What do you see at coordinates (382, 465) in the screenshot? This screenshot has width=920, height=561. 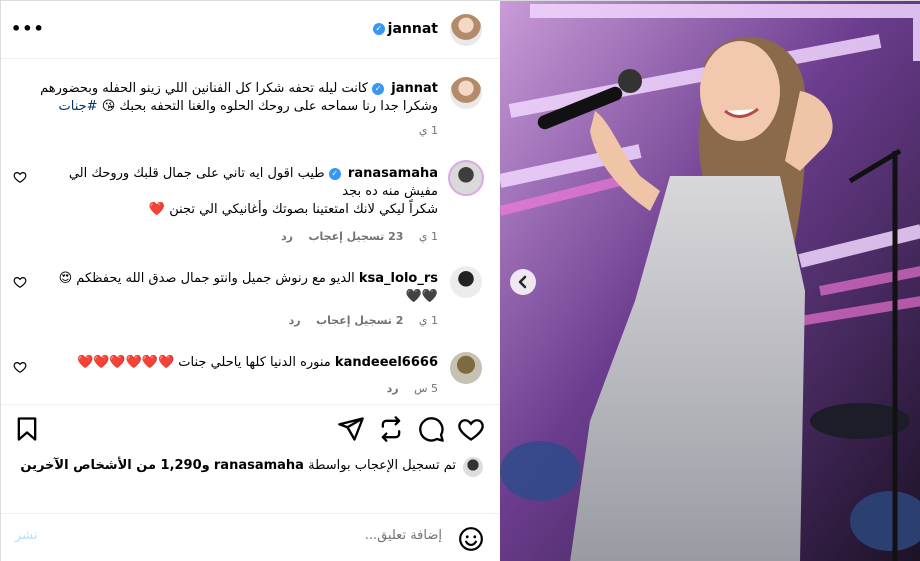 I see `likes-prefix: تم تسجيل الإعجاب بواسطة` at bounding box center [382, 465].